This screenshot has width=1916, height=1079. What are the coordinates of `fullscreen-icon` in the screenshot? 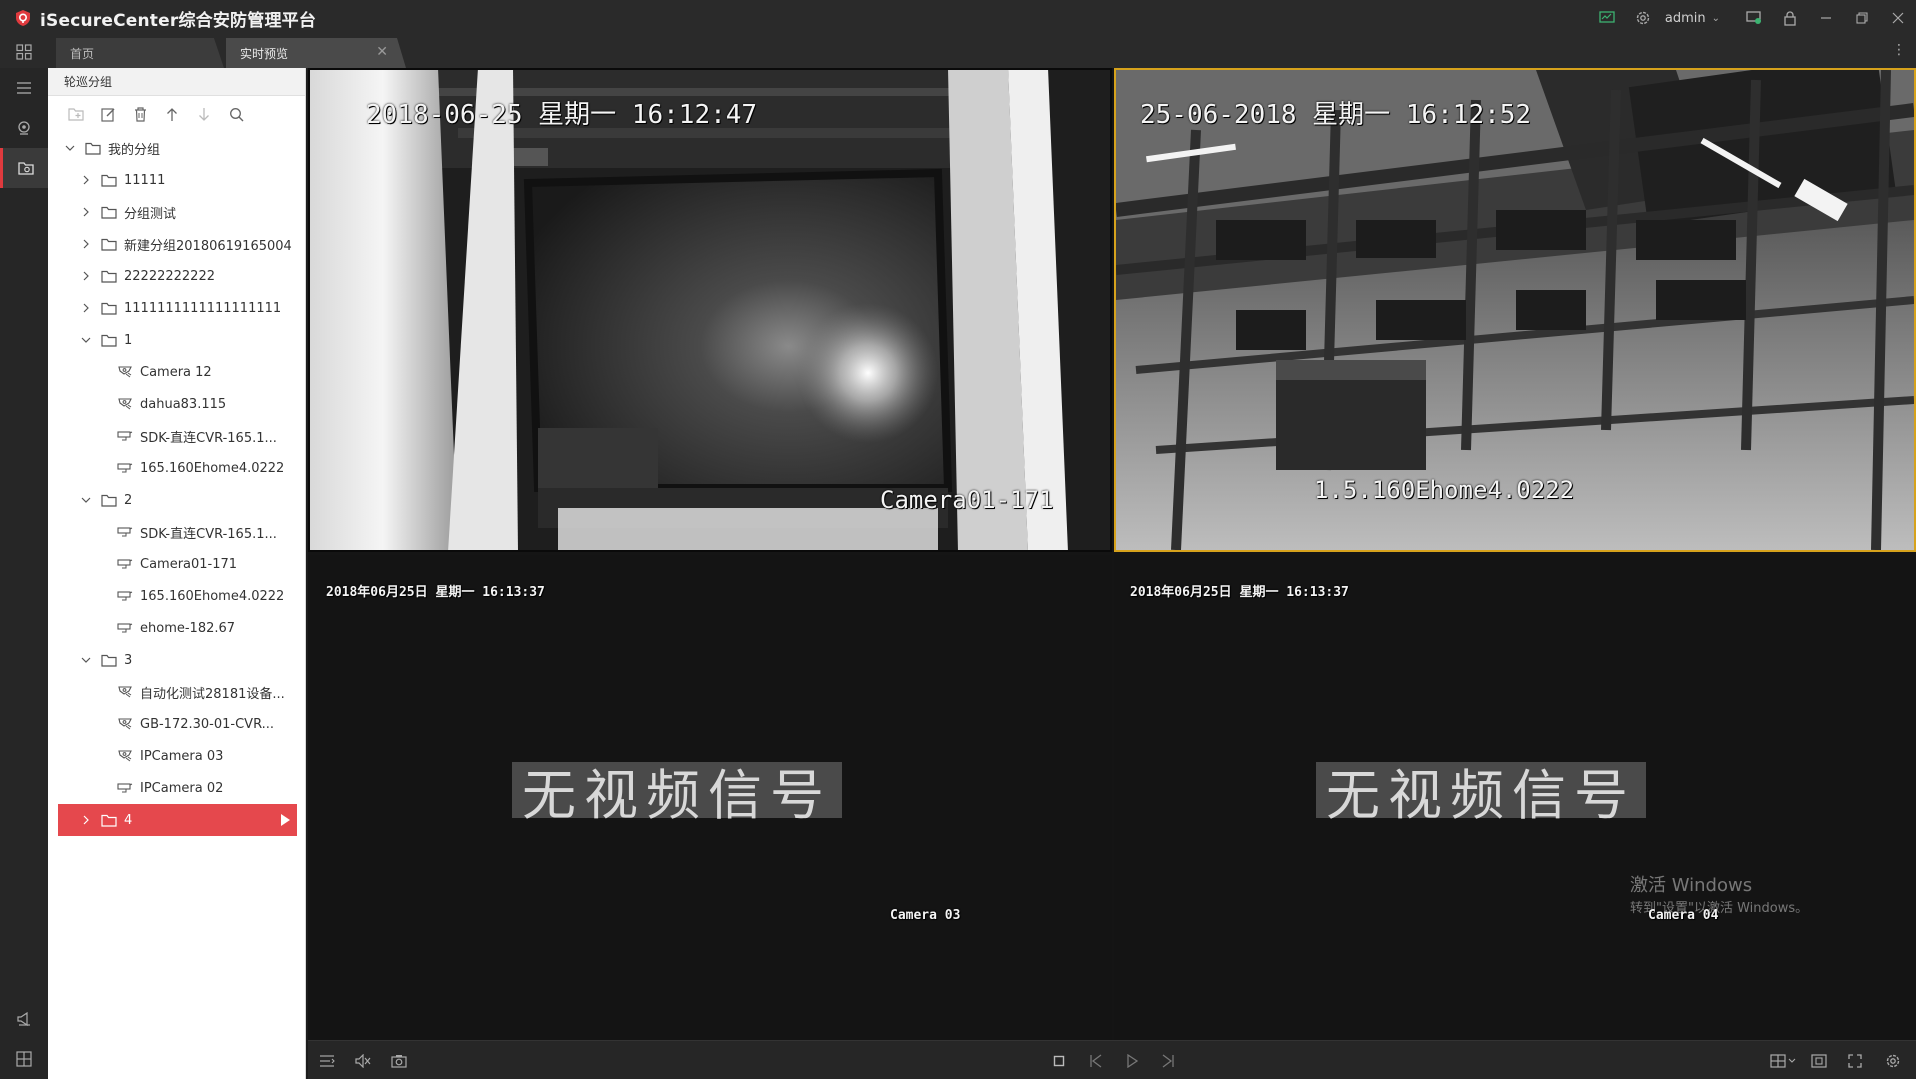 It's located at (1855, 1061).